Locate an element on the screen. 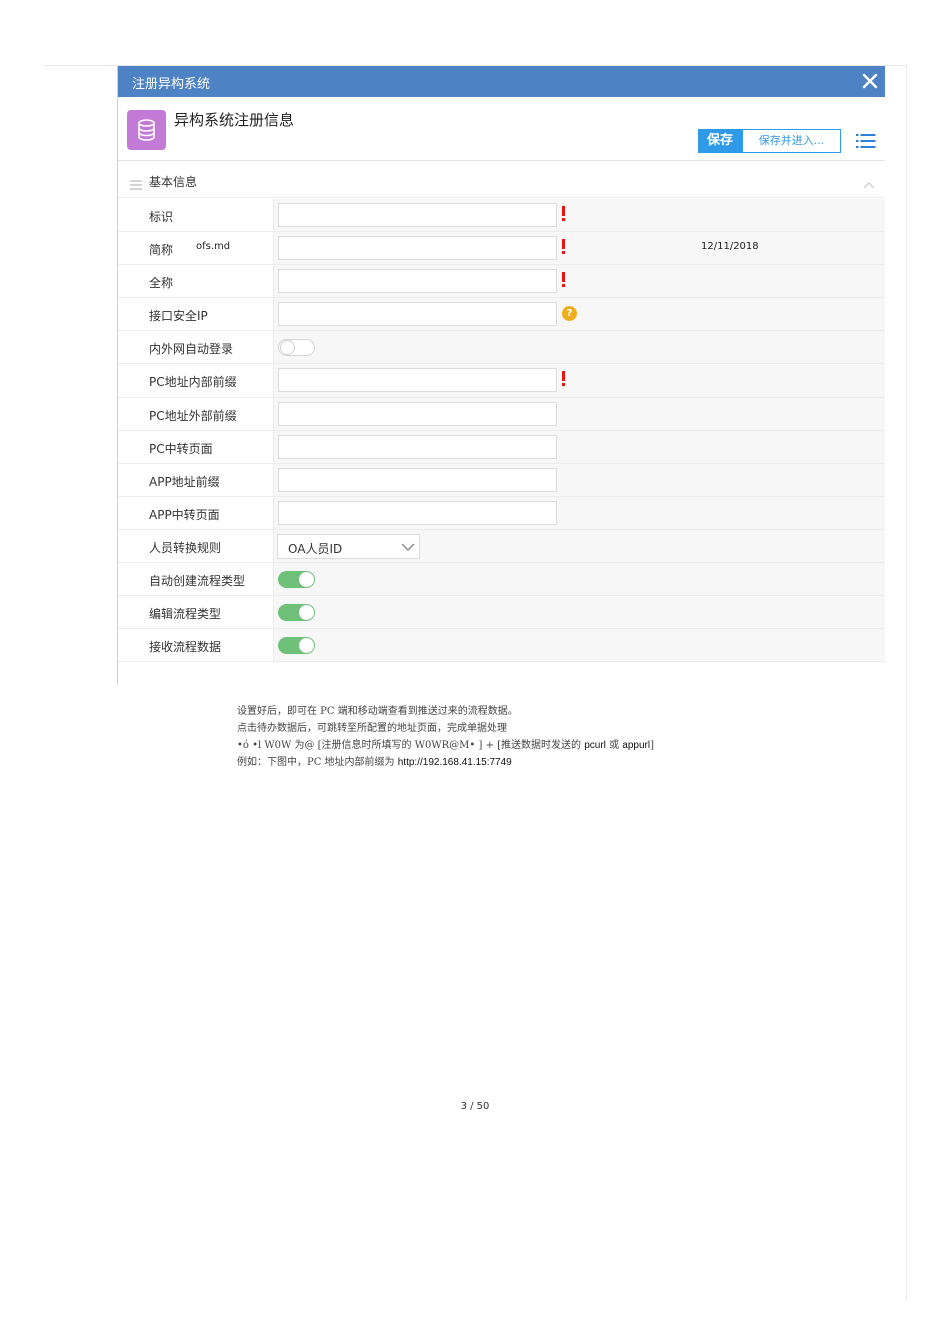 Image resolution: width=950 pixels, height=1344 pixels. form-label-cell: PC地址外部前缀 is located at coordinates (196, 413).